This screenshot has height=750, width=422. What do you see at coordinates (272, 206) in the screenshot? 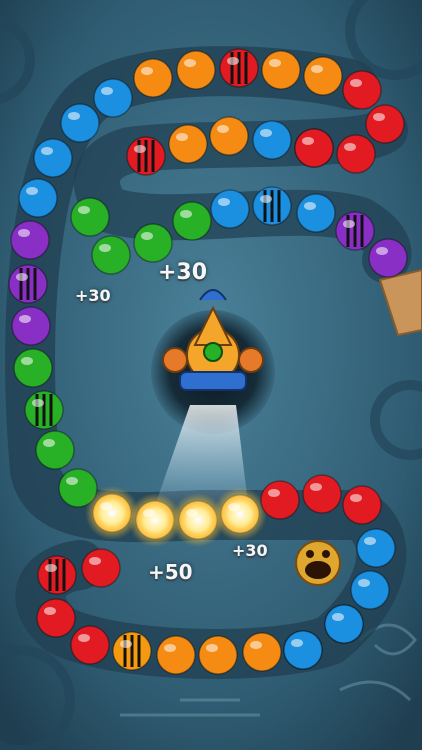
I see `marble-blue-striped` at bounding box center [272, 206].